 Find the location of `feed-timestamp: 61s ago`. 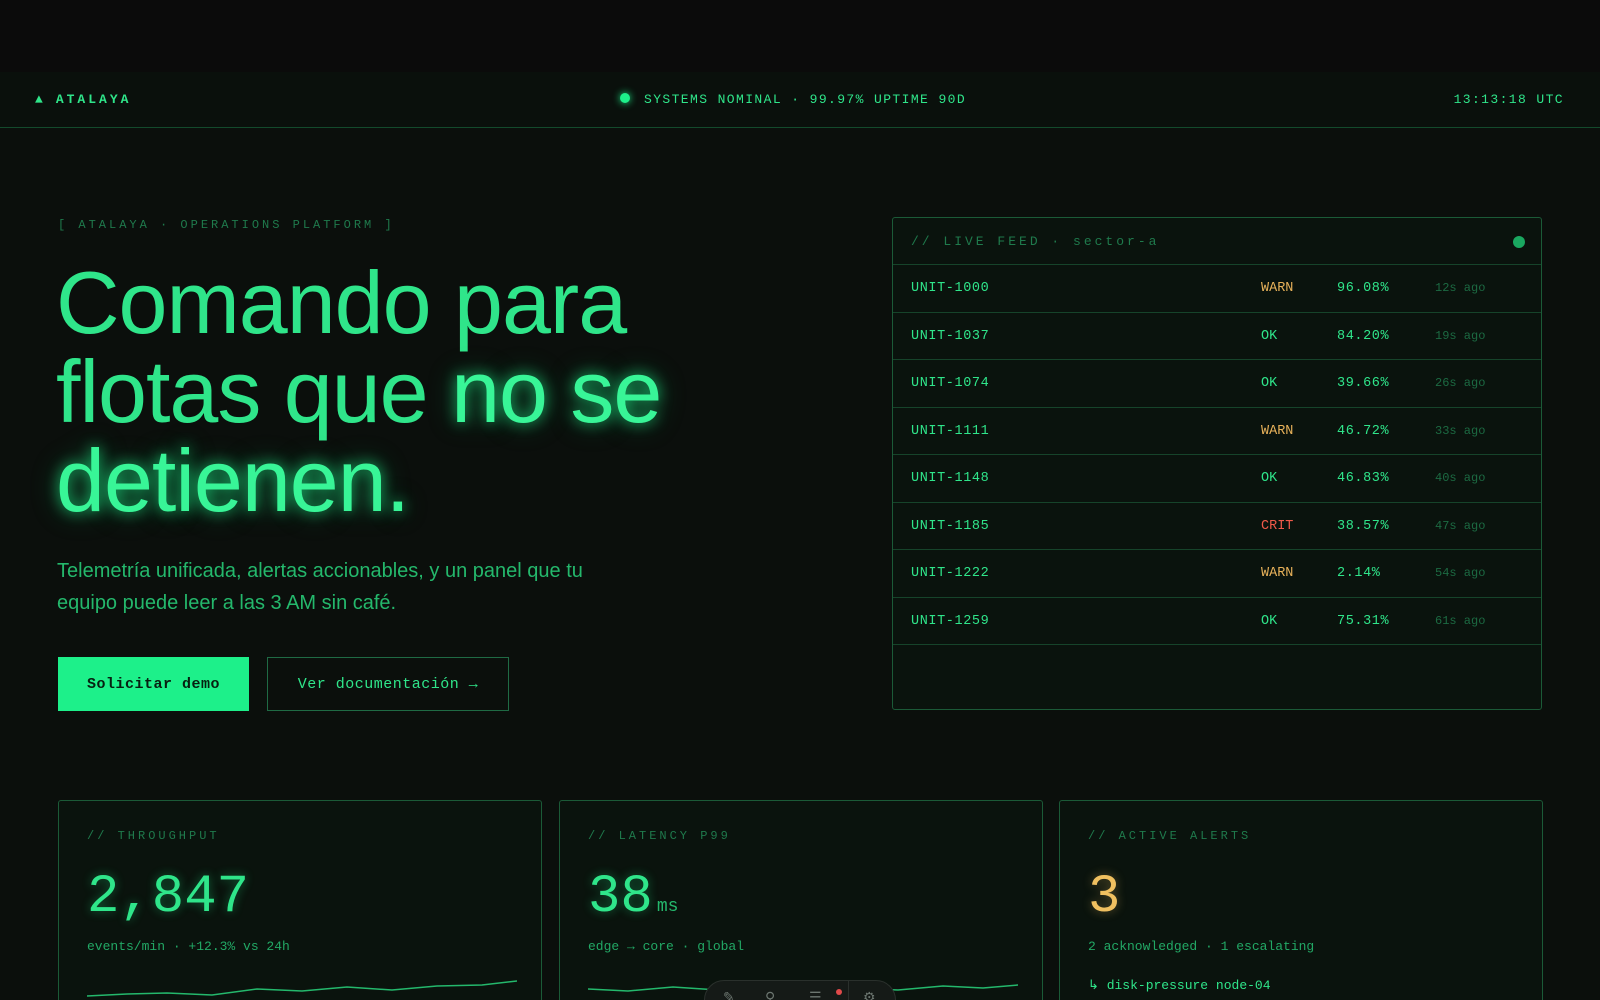

feed-timestamp: 61s ago is located at coordinates (1460, 620).